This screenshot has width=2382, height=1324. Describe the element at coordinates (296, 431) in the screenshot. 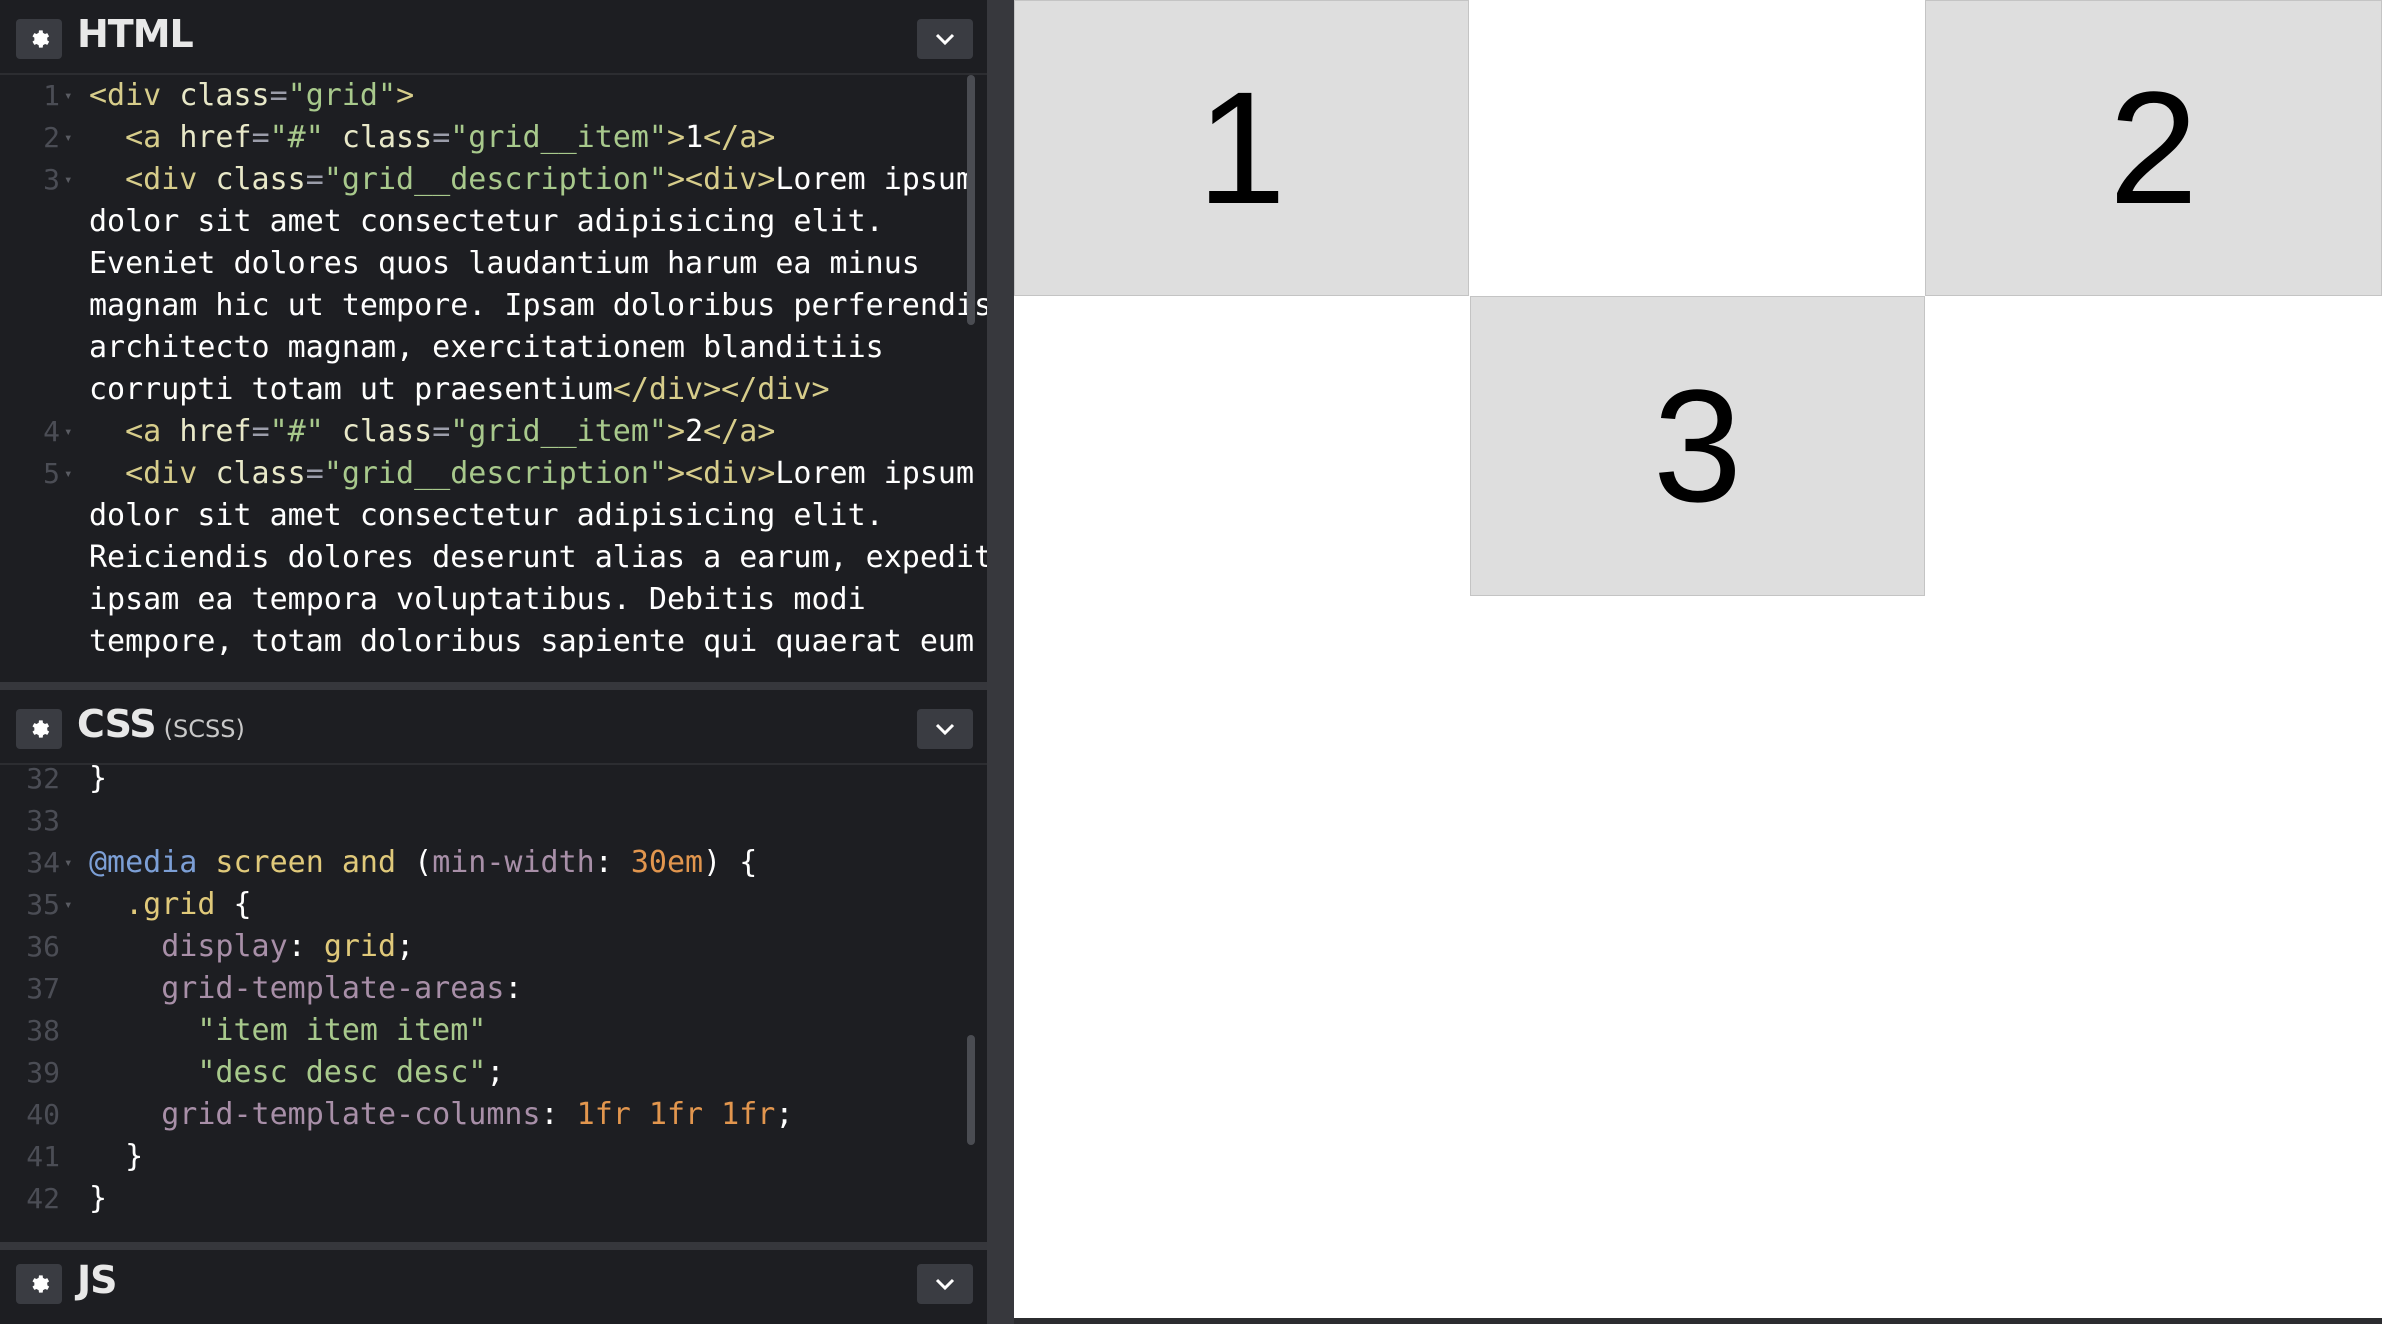

I see `code-token: "#"` at that location.